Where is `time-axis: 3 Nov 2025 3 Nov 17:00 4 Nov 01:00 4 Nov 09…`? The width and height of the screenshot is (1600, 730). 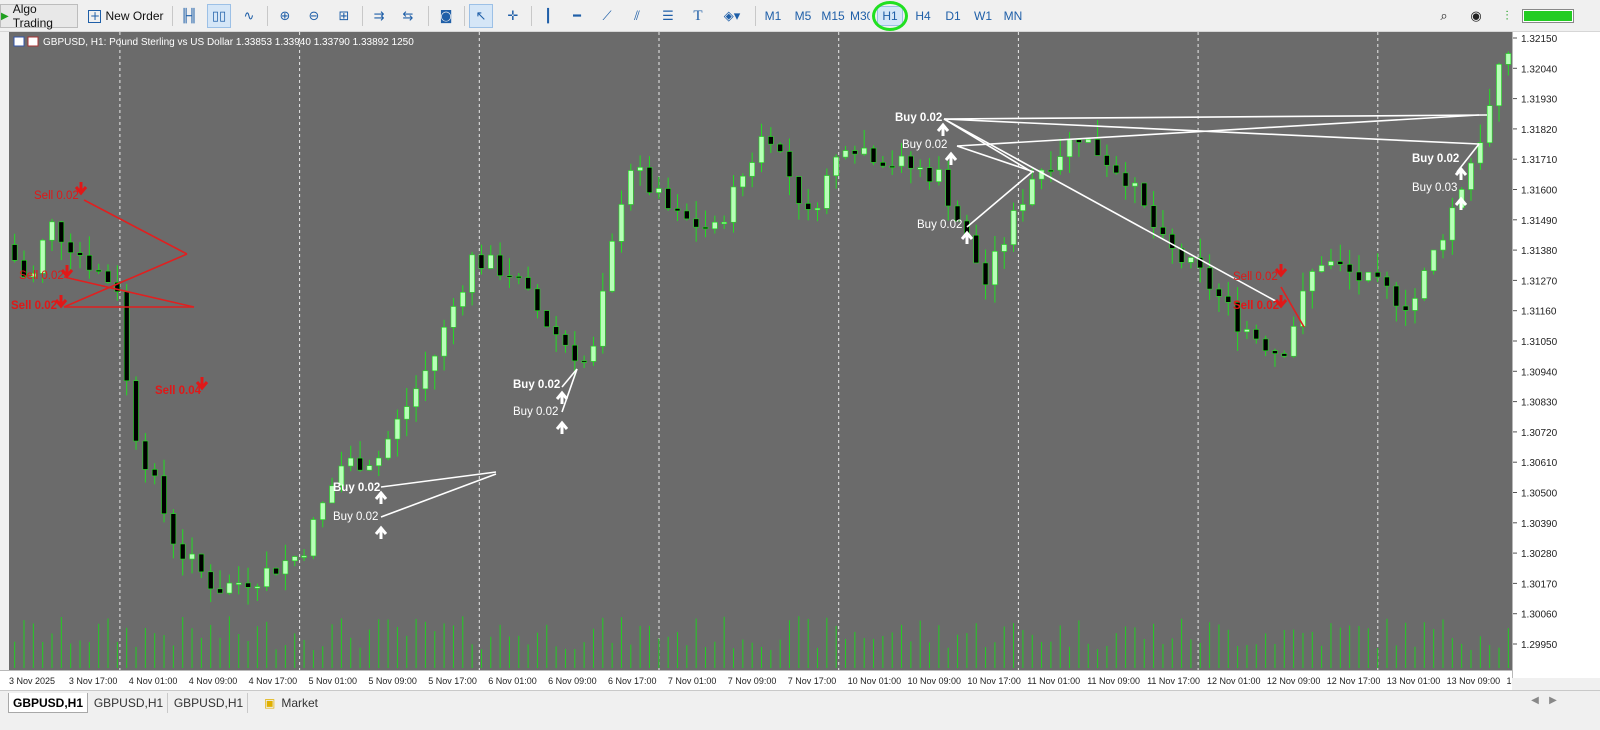 time-axis: 3 Nov 2025 3 Nov 17:00 4 Nov 01:00 4 Nov 09… is located at coordinates (780, 680).